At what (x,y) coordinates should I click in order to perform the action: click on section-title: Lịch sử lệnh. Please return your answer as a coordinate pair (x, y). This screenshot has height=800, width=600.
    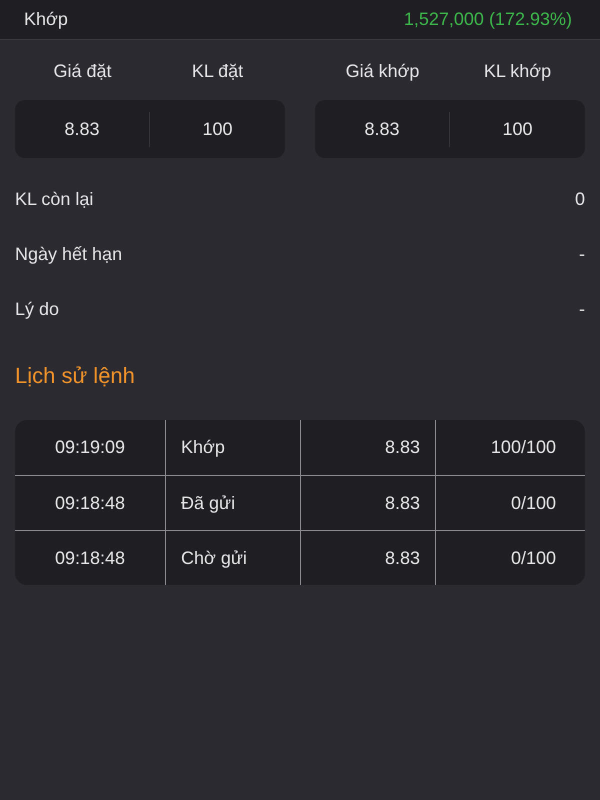
    Looking at the image, I should click on (75, 376).